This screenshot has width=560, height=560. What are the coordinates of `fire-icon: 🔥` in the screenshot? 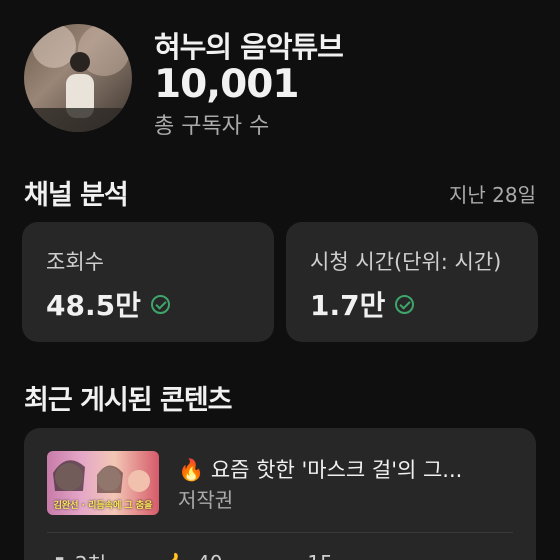 It's located at (191, 470).